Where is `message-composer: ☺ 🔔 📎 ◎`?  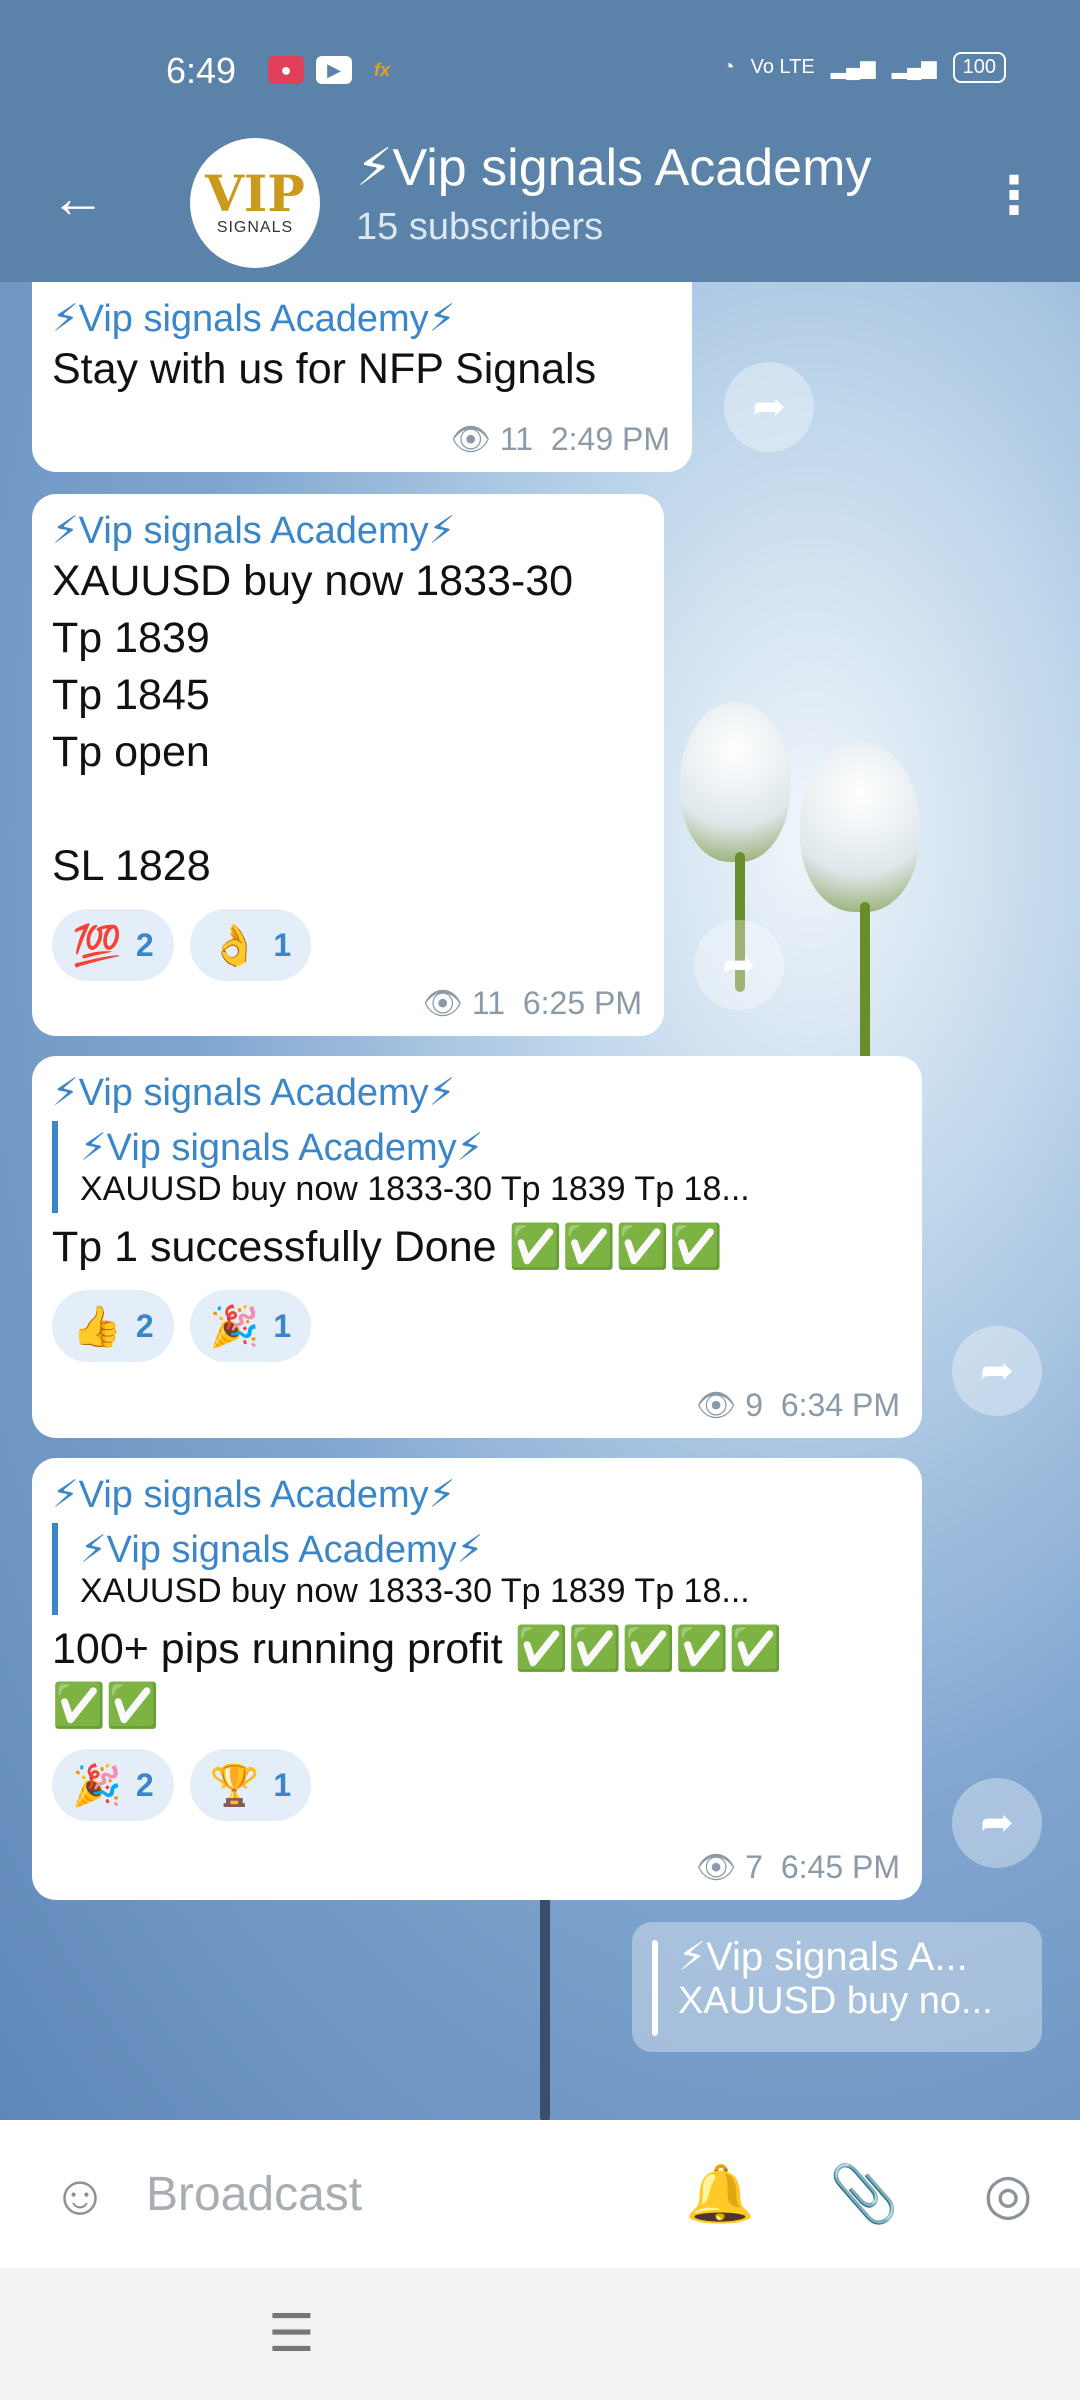
message-composer: ☺ 🔔 📎 ◎ is located at coordinates (540, 2194).